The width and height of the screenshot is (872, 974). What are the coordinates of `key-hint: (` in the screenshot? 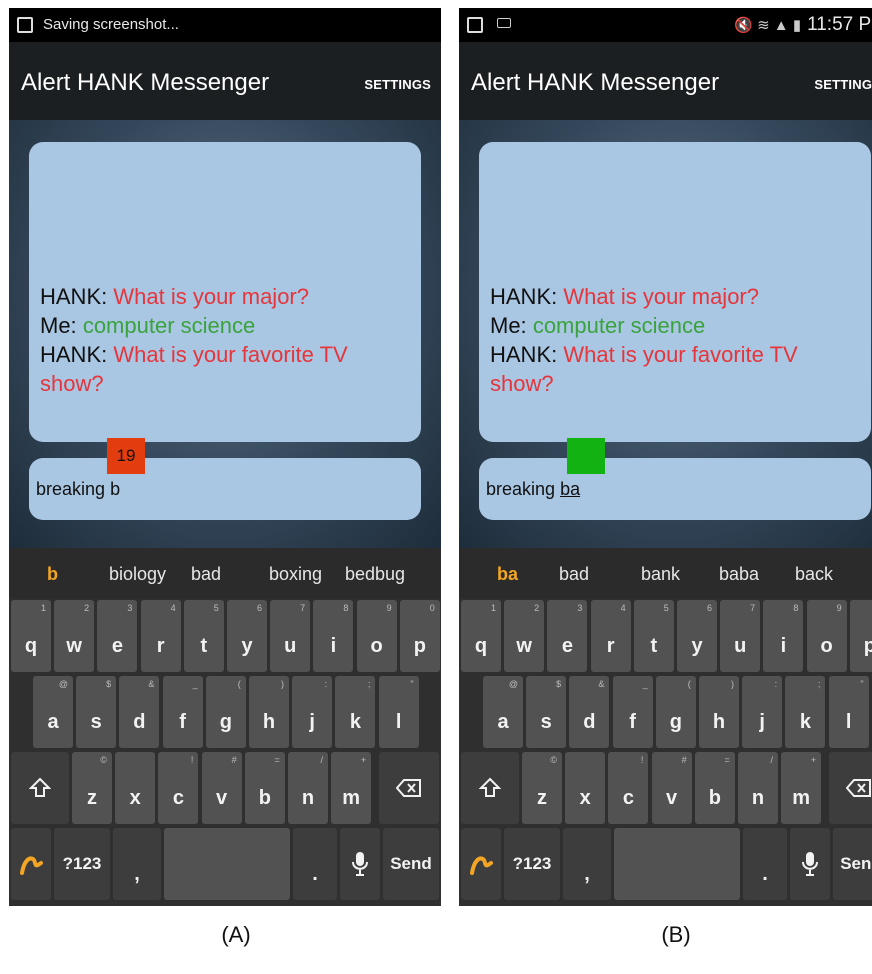 It's located at (689, 684).